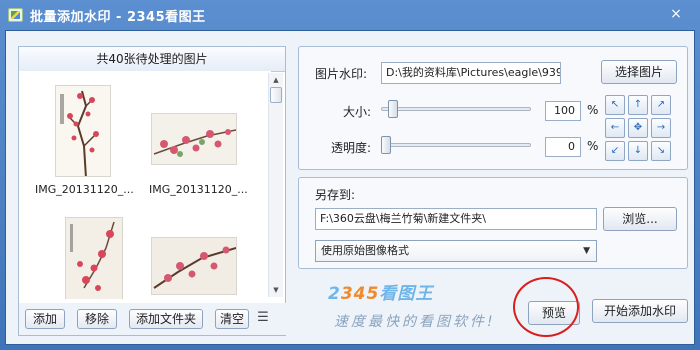  What do you see at coordinates (456, 219) in the screenshot?
I see `save-path-field: F:\360云盘\梅兰竹菊\新建文件夹\` at bounding box center [456, 219].